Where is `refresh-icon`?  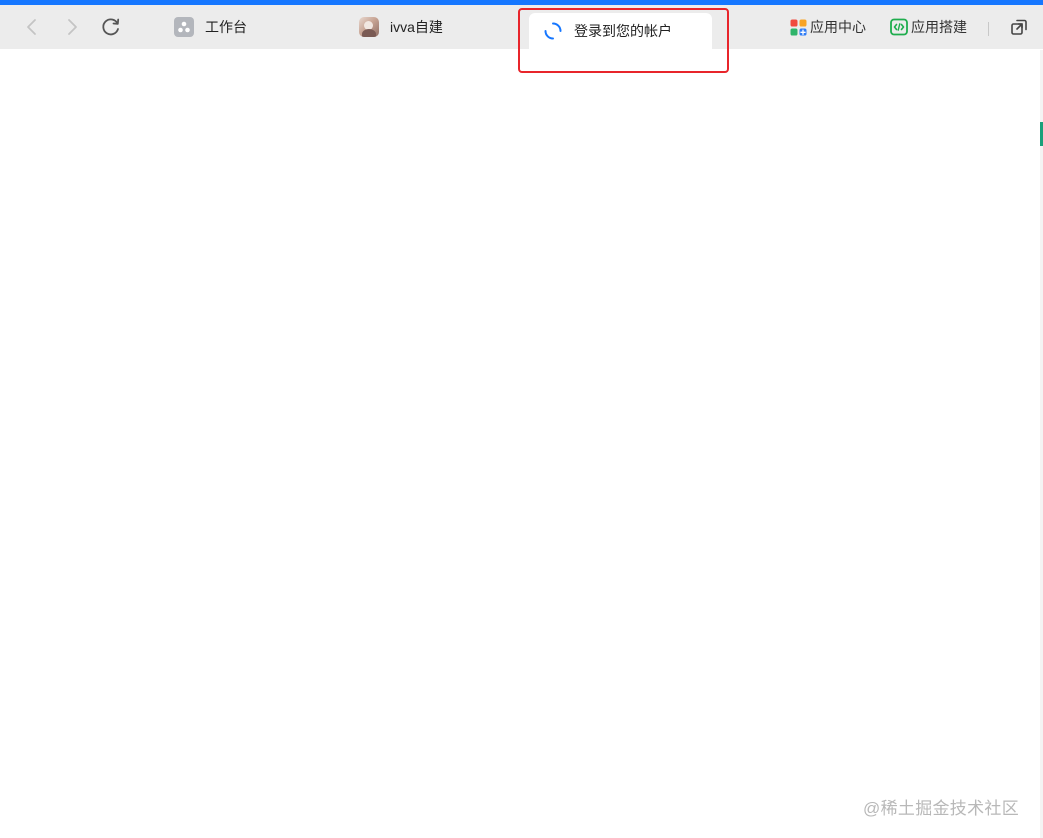 refresh-icon is located at coordinates (111, 27).